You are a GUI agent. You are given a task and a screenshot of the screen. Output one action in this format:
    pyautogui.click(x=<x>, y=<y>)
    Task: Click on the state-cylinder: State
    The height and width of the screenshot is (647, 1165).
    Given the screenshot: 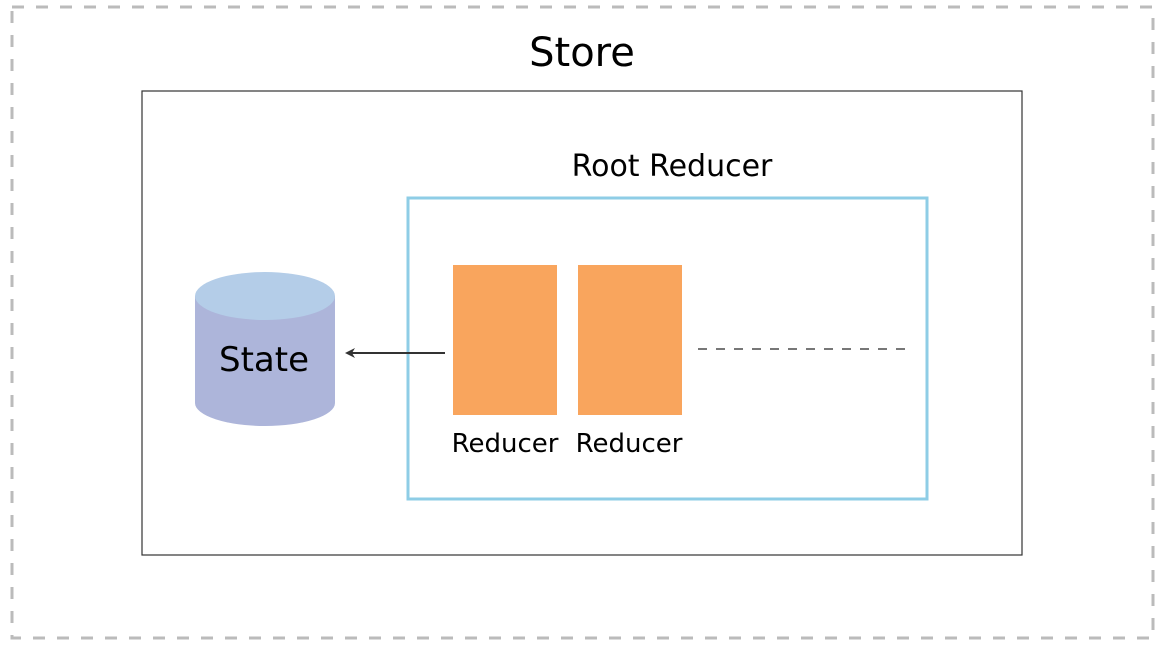 What is the action you would take?
    pyautogui.click(x=265, y=349)
    